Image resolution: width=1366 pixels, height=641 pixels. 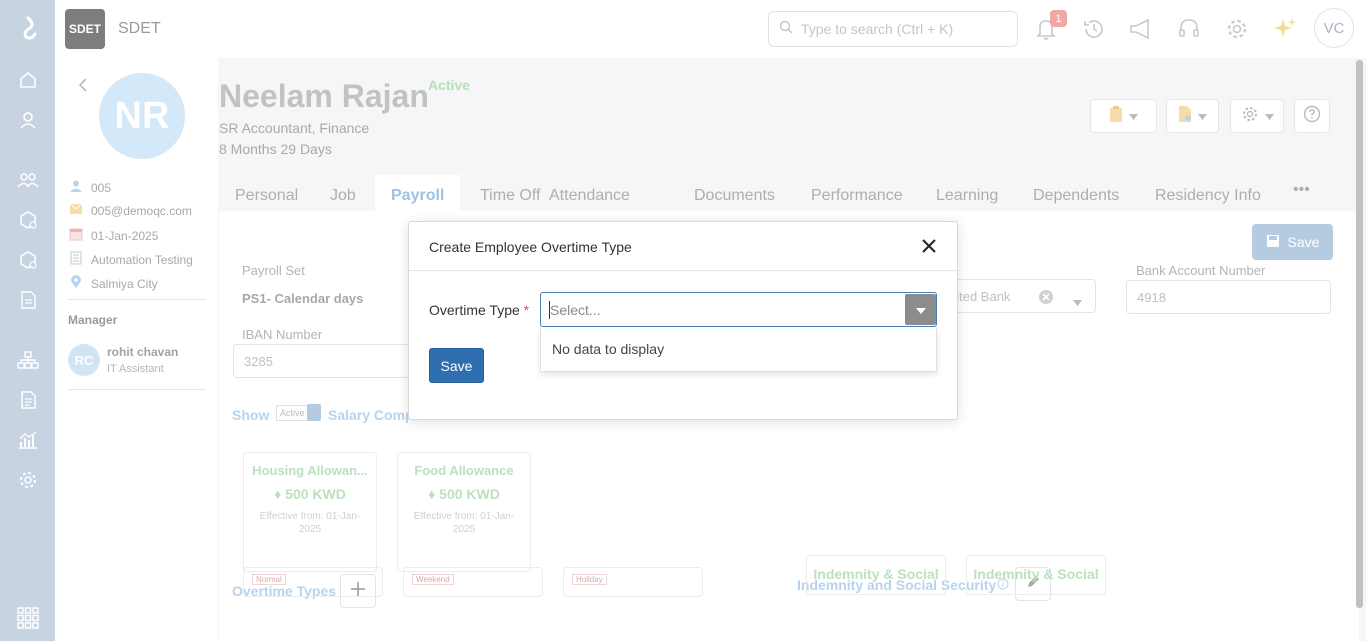 I want to click on required-mark: *, so click(x=526, y=310).